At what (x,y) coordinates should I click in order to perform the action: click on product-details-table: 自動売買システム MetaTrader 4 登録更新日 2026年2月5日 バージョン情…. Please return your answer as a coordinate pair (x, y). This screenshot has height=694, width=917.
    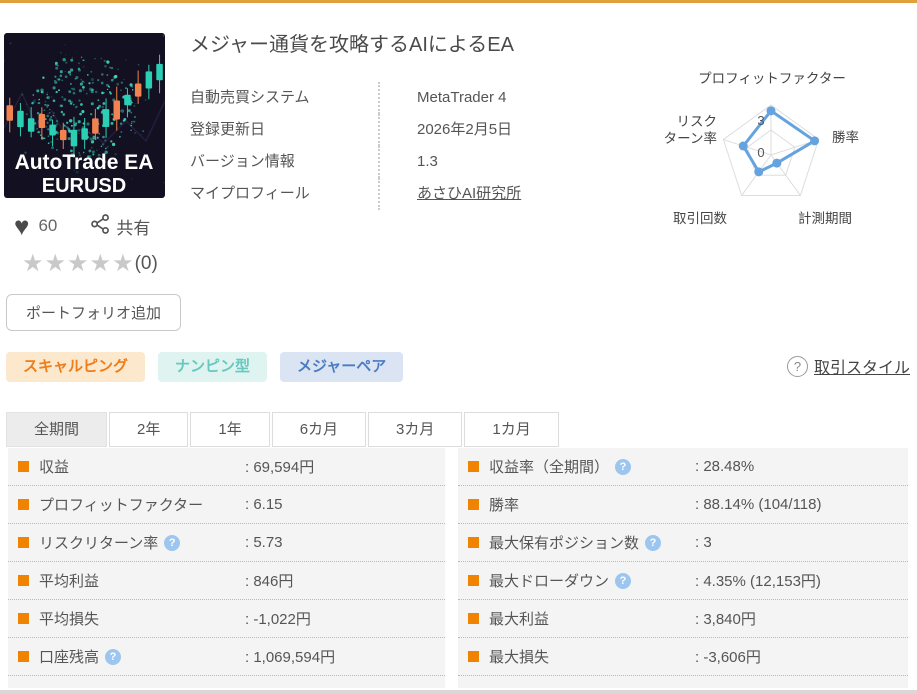
    Looking at the image, I should click on (405, 146).